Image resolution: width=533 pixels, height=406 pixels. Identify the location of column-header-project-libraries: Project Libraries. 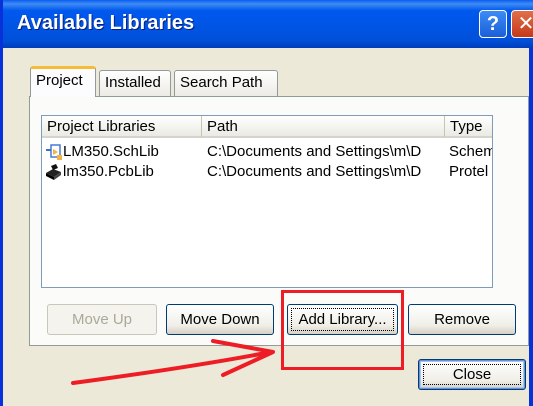
(122, 127).